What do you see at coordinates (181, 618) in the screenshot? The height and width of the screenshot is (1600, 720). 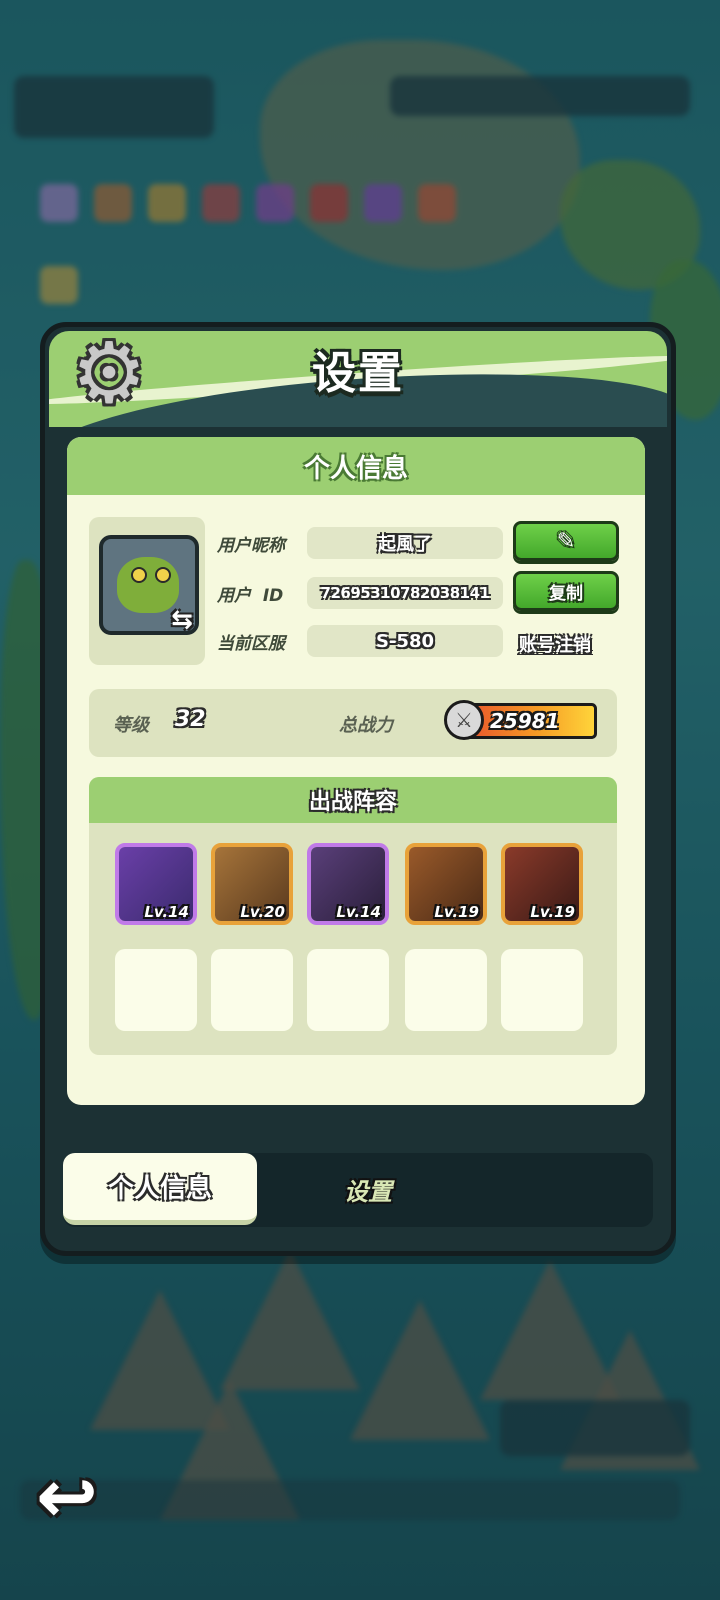 I see `swap-icon: ⇆` at bounding box center [181, 618].